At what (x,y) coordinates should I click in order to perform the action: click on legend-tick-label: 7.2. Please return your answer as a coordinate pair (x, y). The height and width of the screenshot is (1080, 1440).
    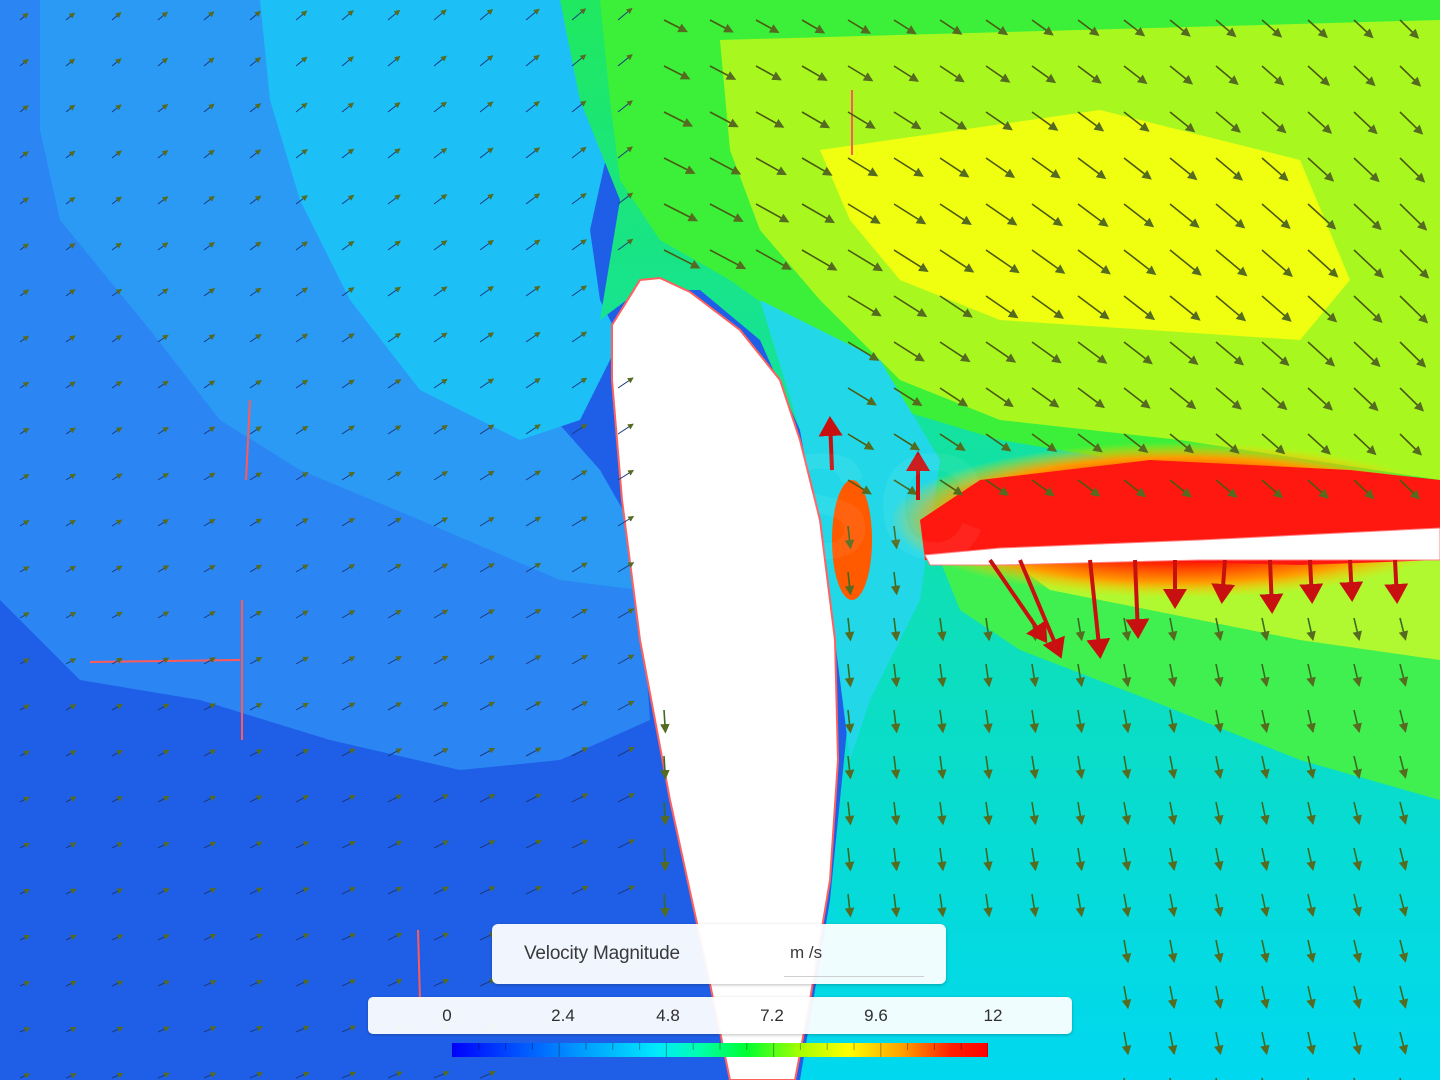
    Looking at the image, I should click on (772, 1015).